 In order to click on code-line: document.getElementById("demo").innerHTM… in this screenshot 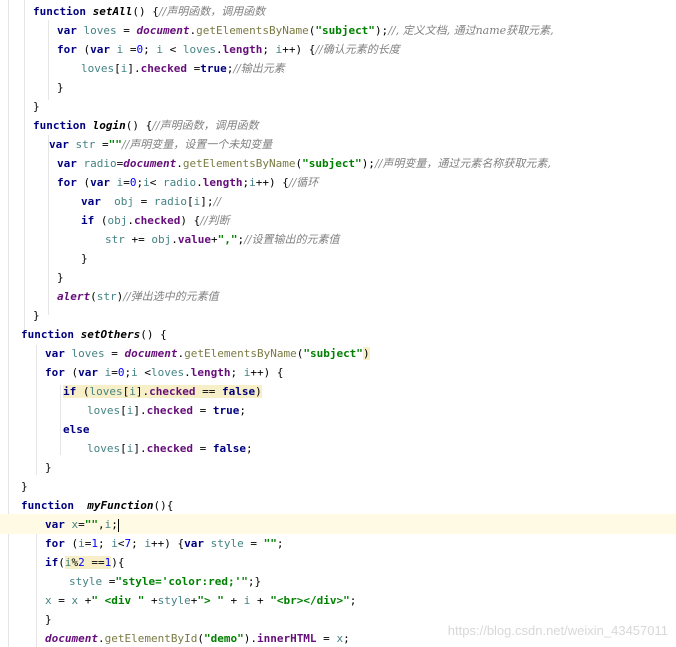, I will do `click(197, 638)`.